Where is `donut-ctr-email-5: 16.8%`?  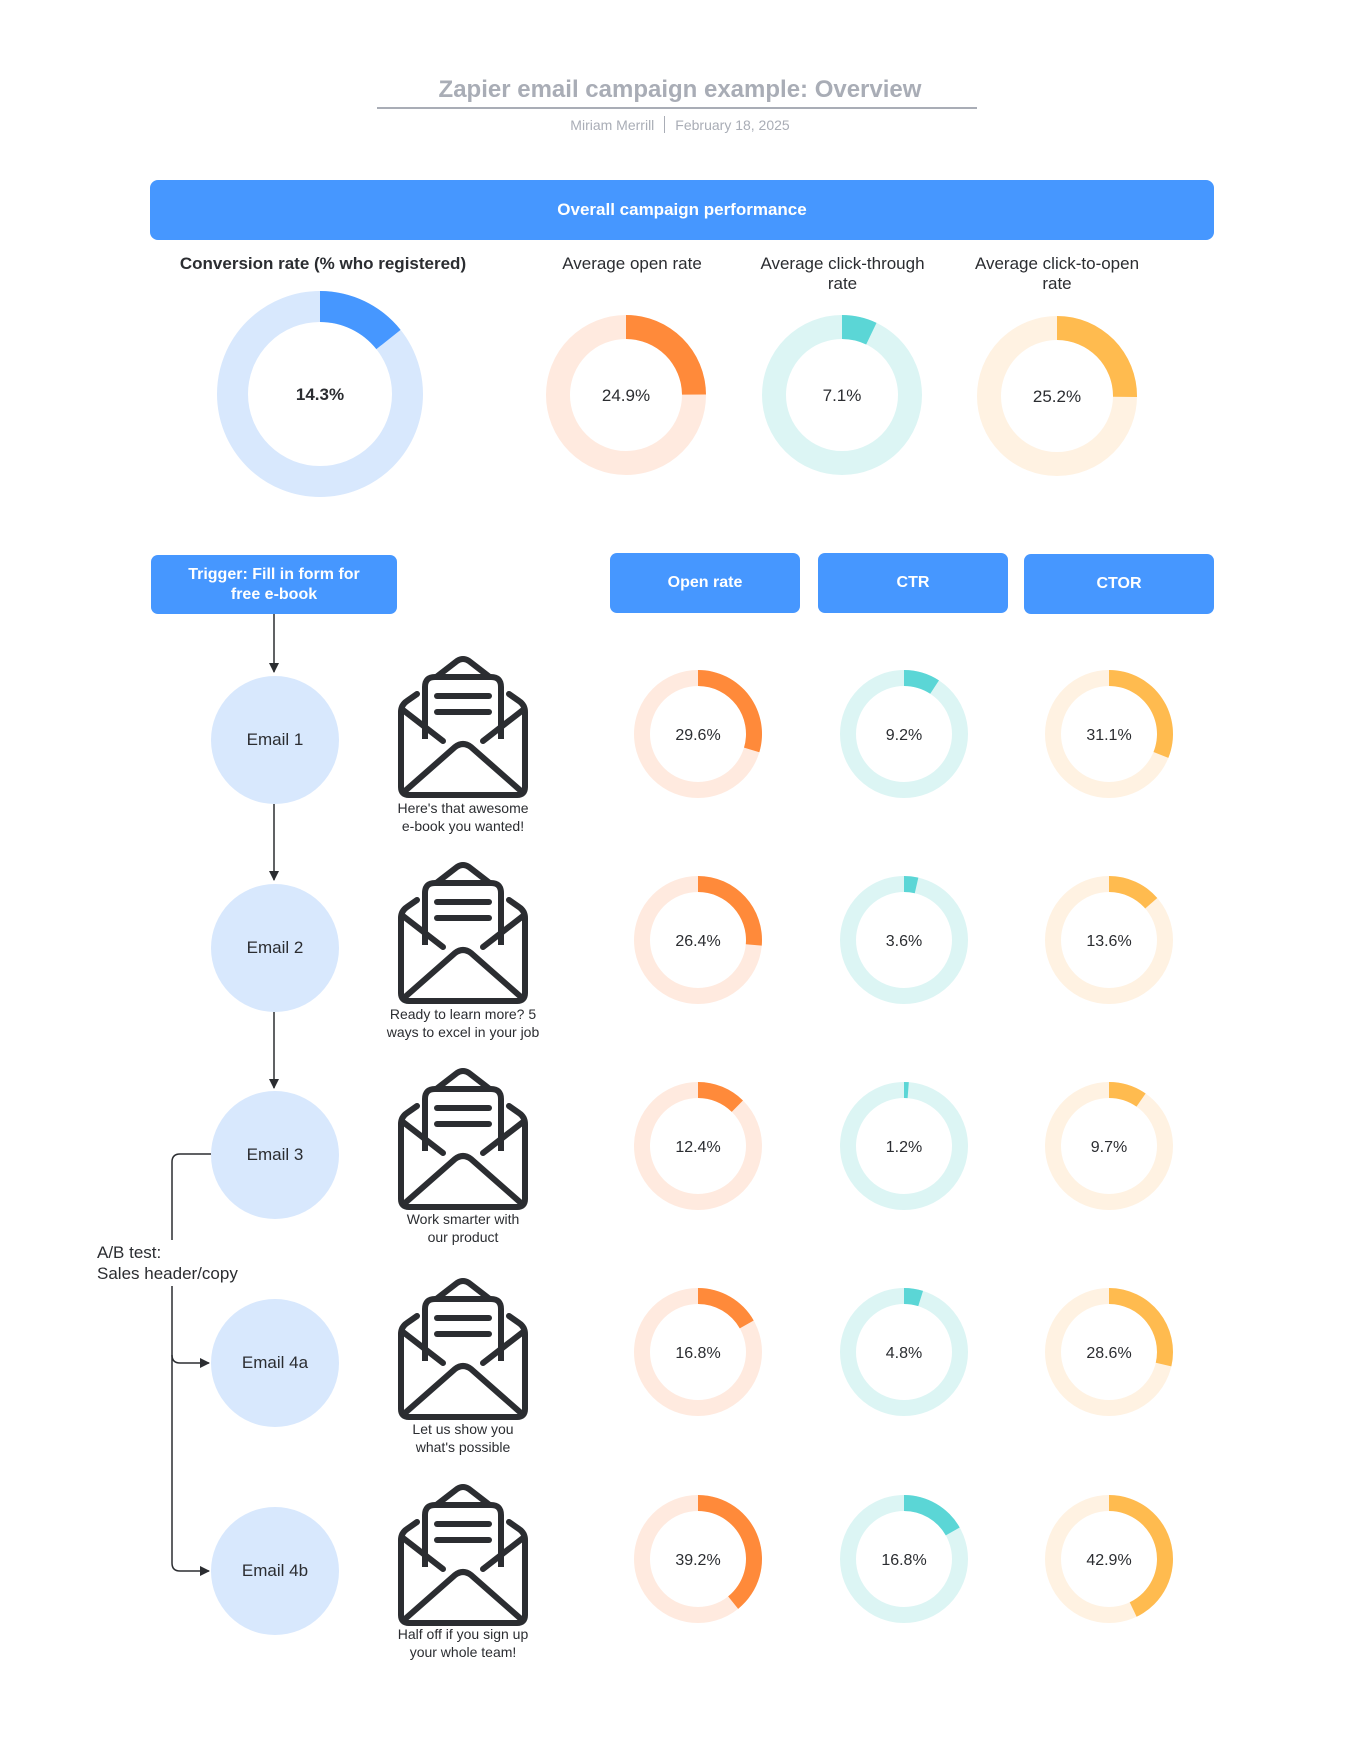 donut-ctr-email-5: 16.8% is located at coordinates (904, 1559).